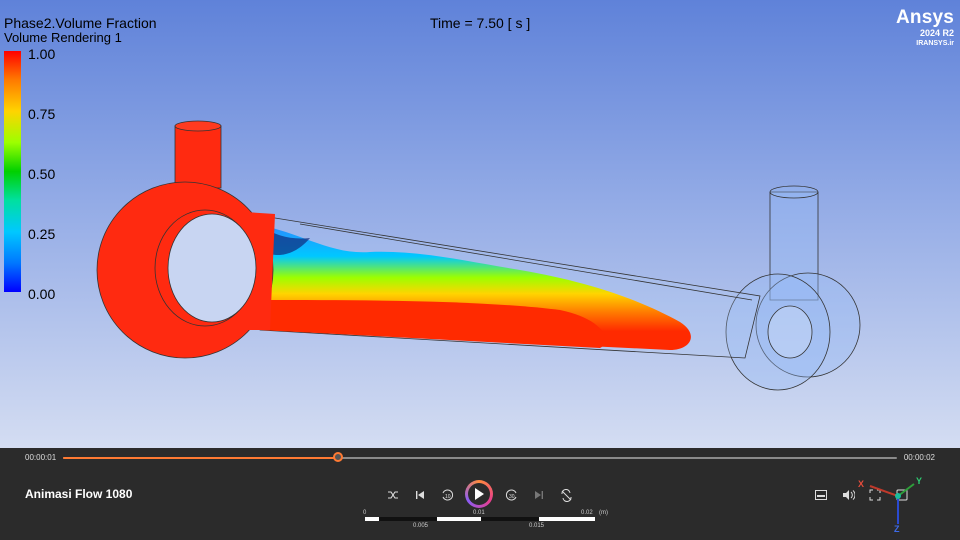  What do you see at coordinates (365, 513) in the screenshot?
I see `scale-label-0: 0` at bounding box center [365, 513].